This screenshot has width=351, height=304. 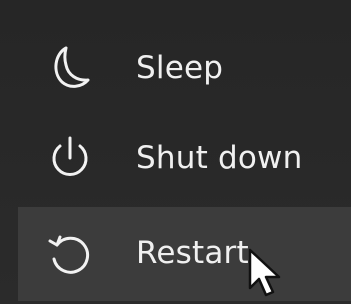 I want to click on sleep-label: Sleep, so click(x=180, y=68).